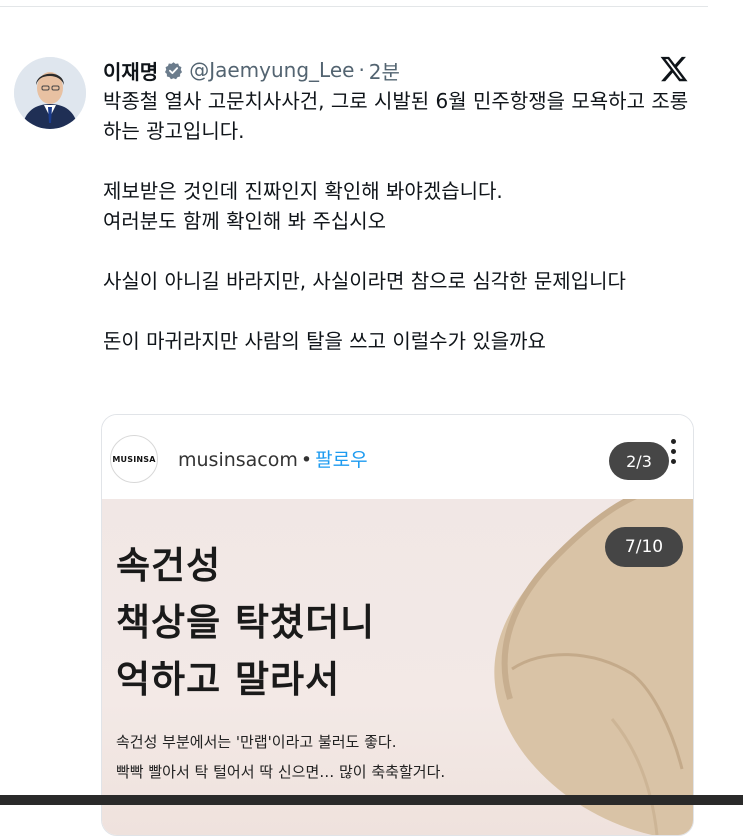 This screenshot has width=743, height=836. Describe the element at coordinates (673, 454) in the screenshot. I see `more-vertical-icon` at that location.